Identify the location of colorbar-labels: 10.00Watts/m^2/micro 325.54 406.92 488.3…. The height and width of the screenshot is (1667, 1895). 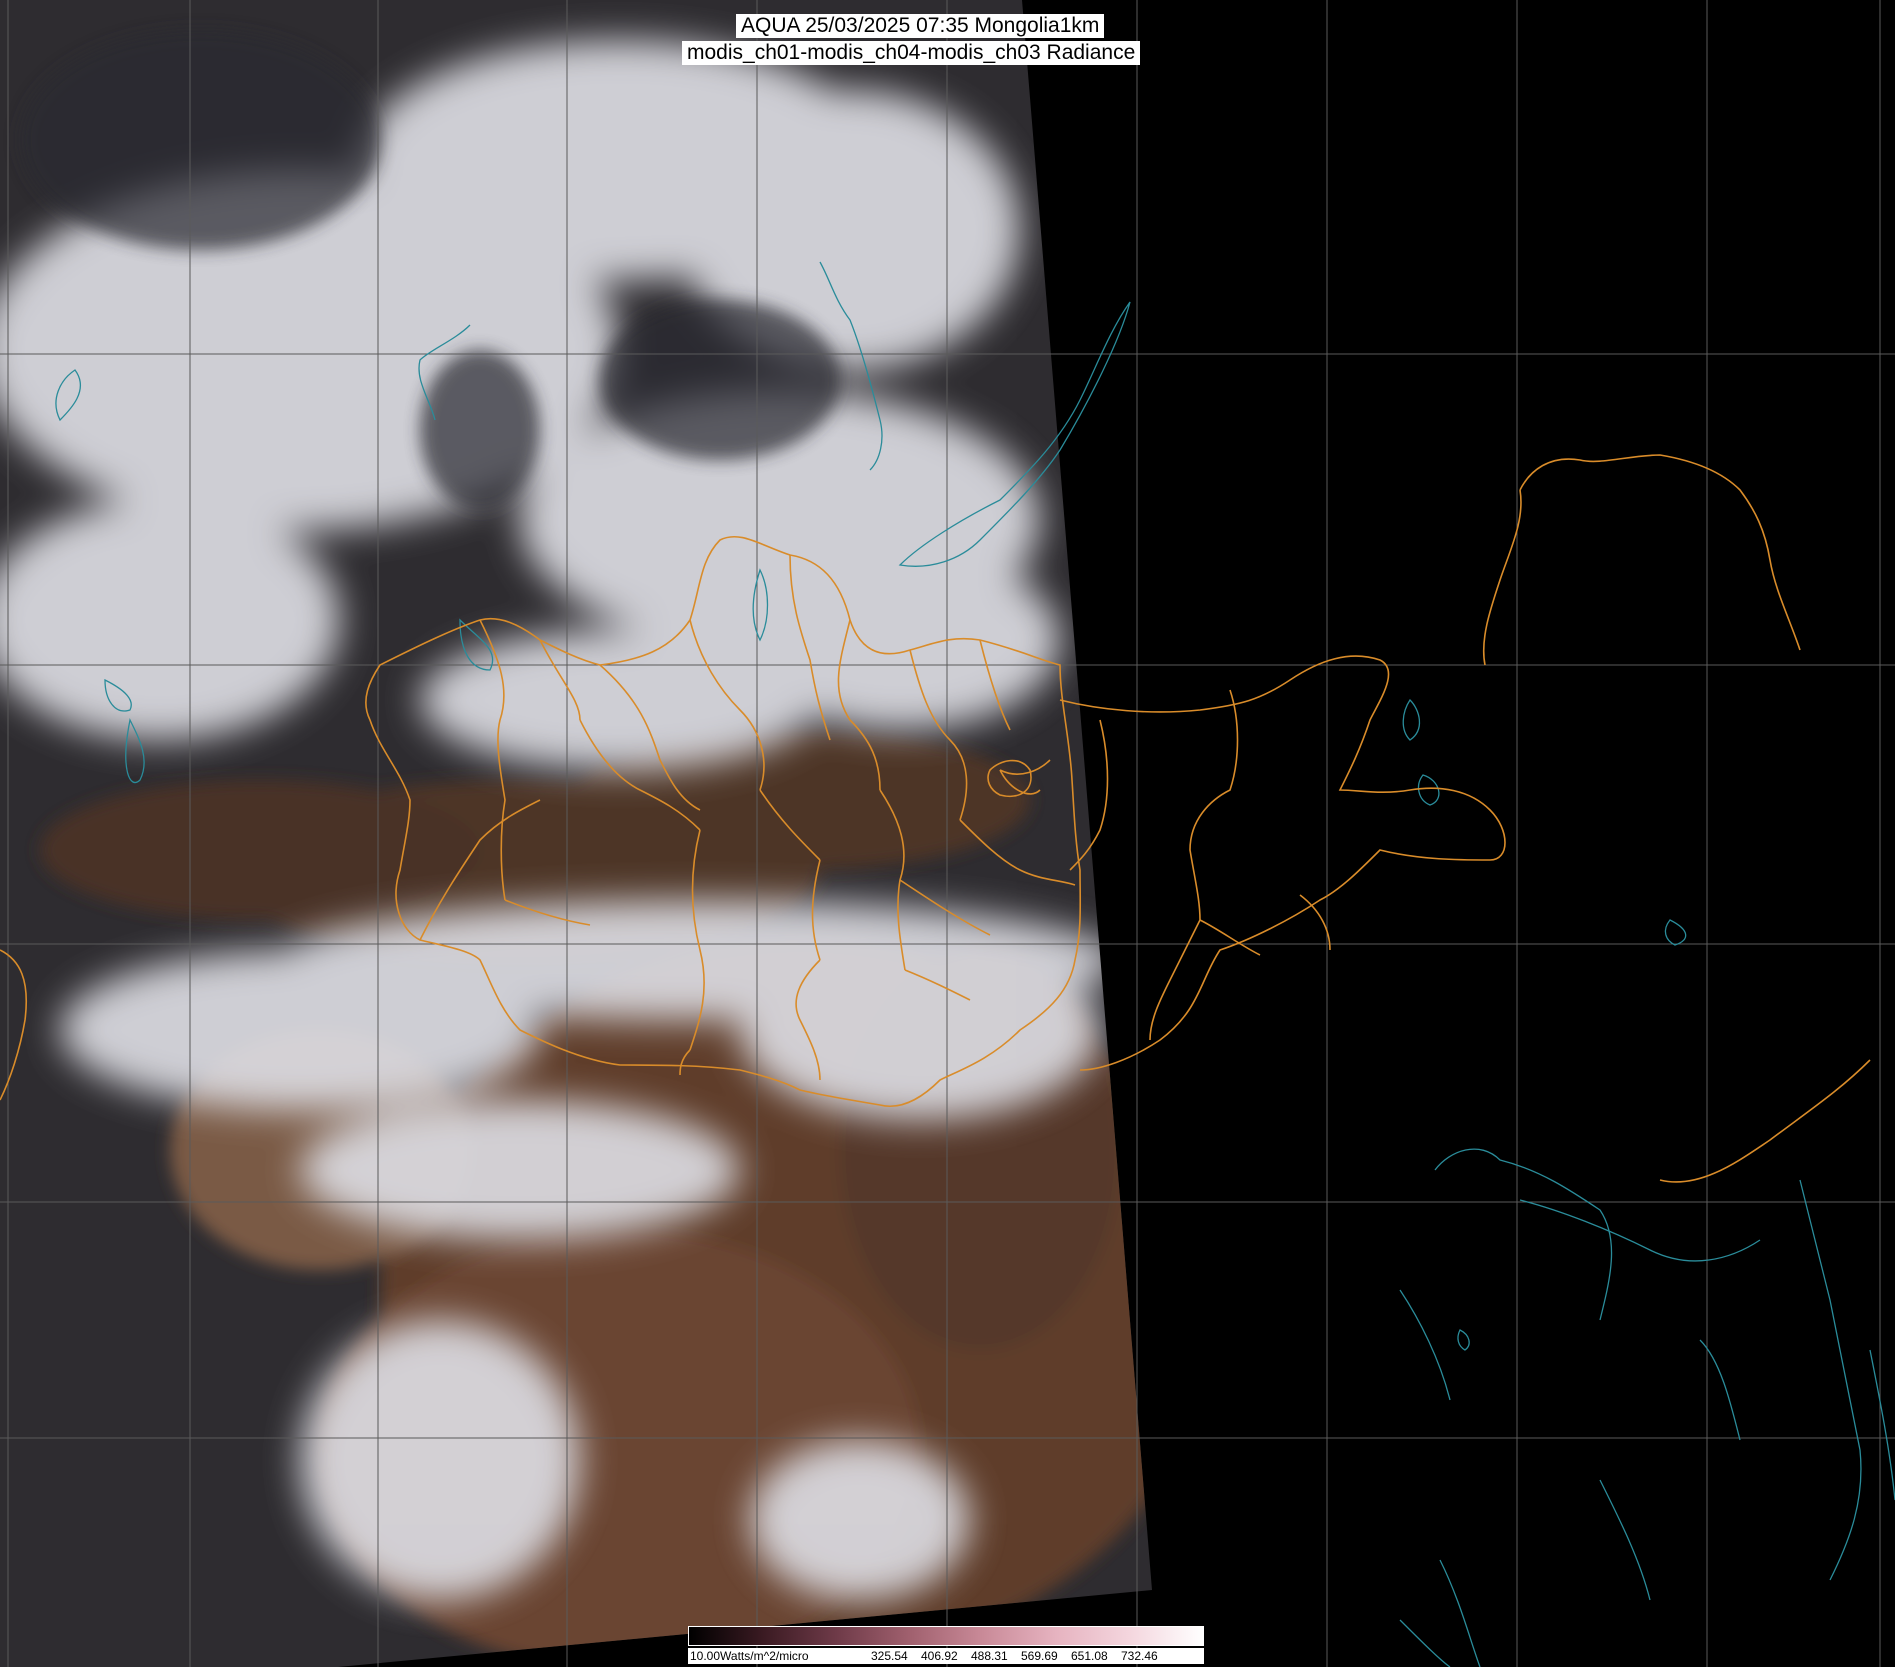
(946, 1656).